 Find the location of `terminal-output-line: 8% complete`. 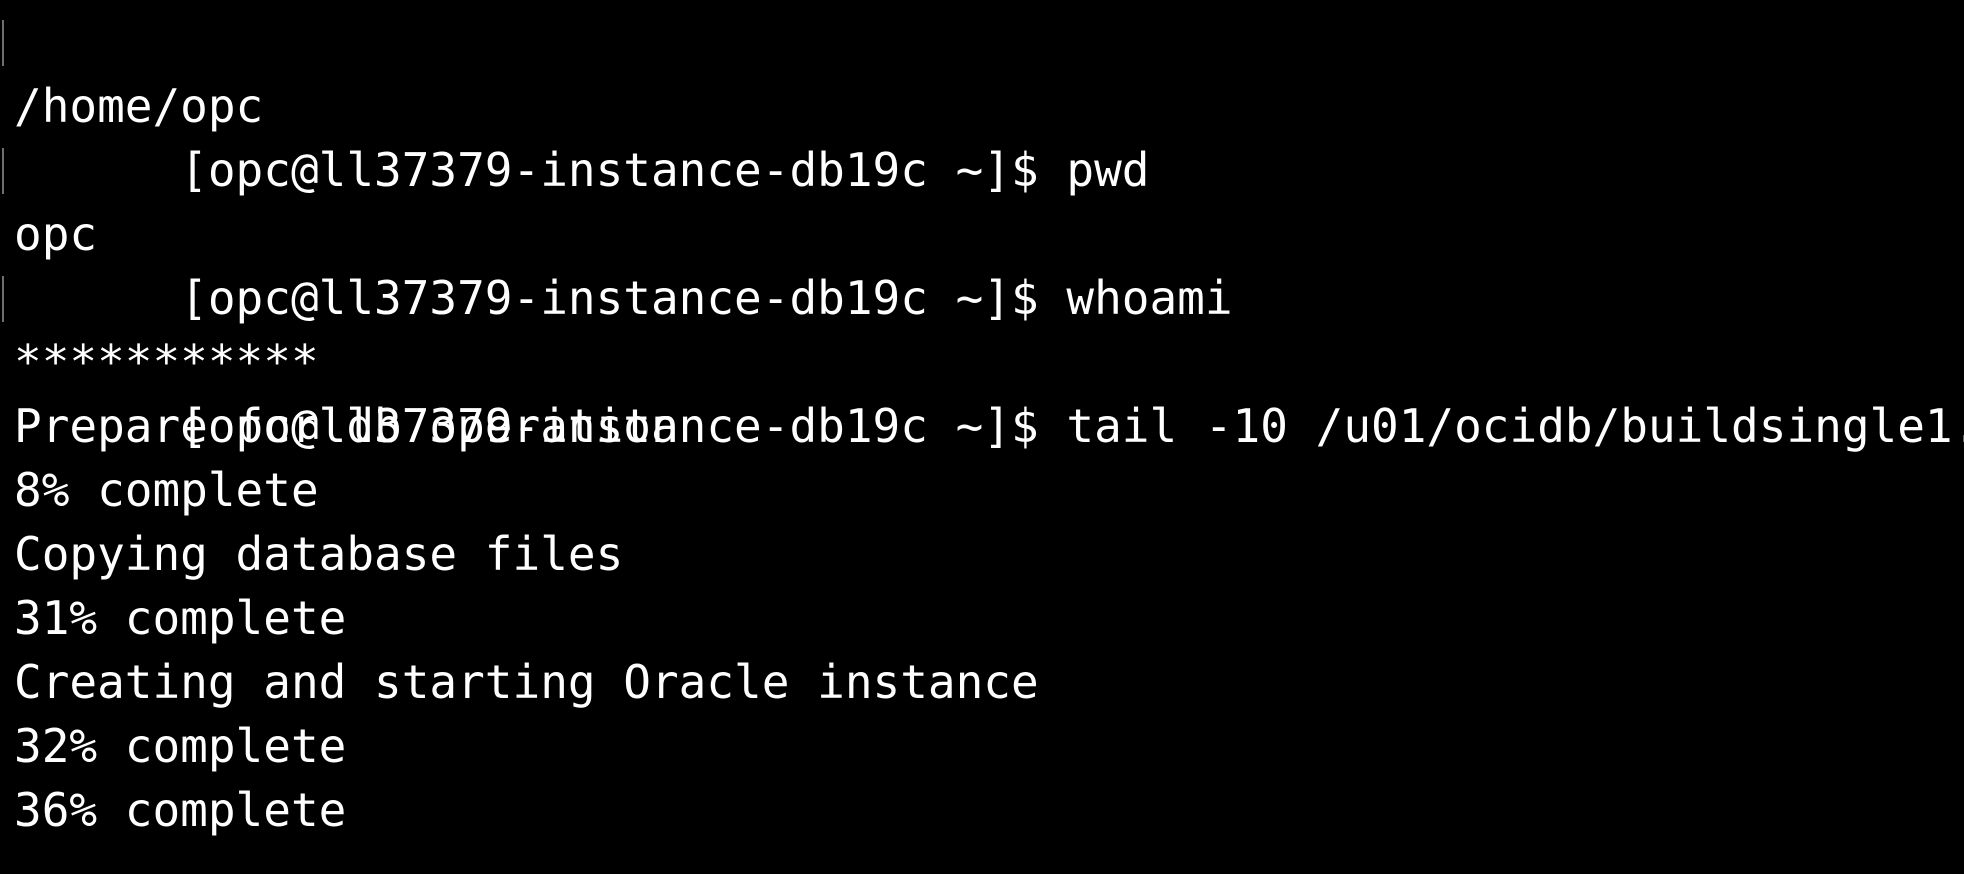

terminal-output-line: 8% complete is located at coordinates (166, 490).